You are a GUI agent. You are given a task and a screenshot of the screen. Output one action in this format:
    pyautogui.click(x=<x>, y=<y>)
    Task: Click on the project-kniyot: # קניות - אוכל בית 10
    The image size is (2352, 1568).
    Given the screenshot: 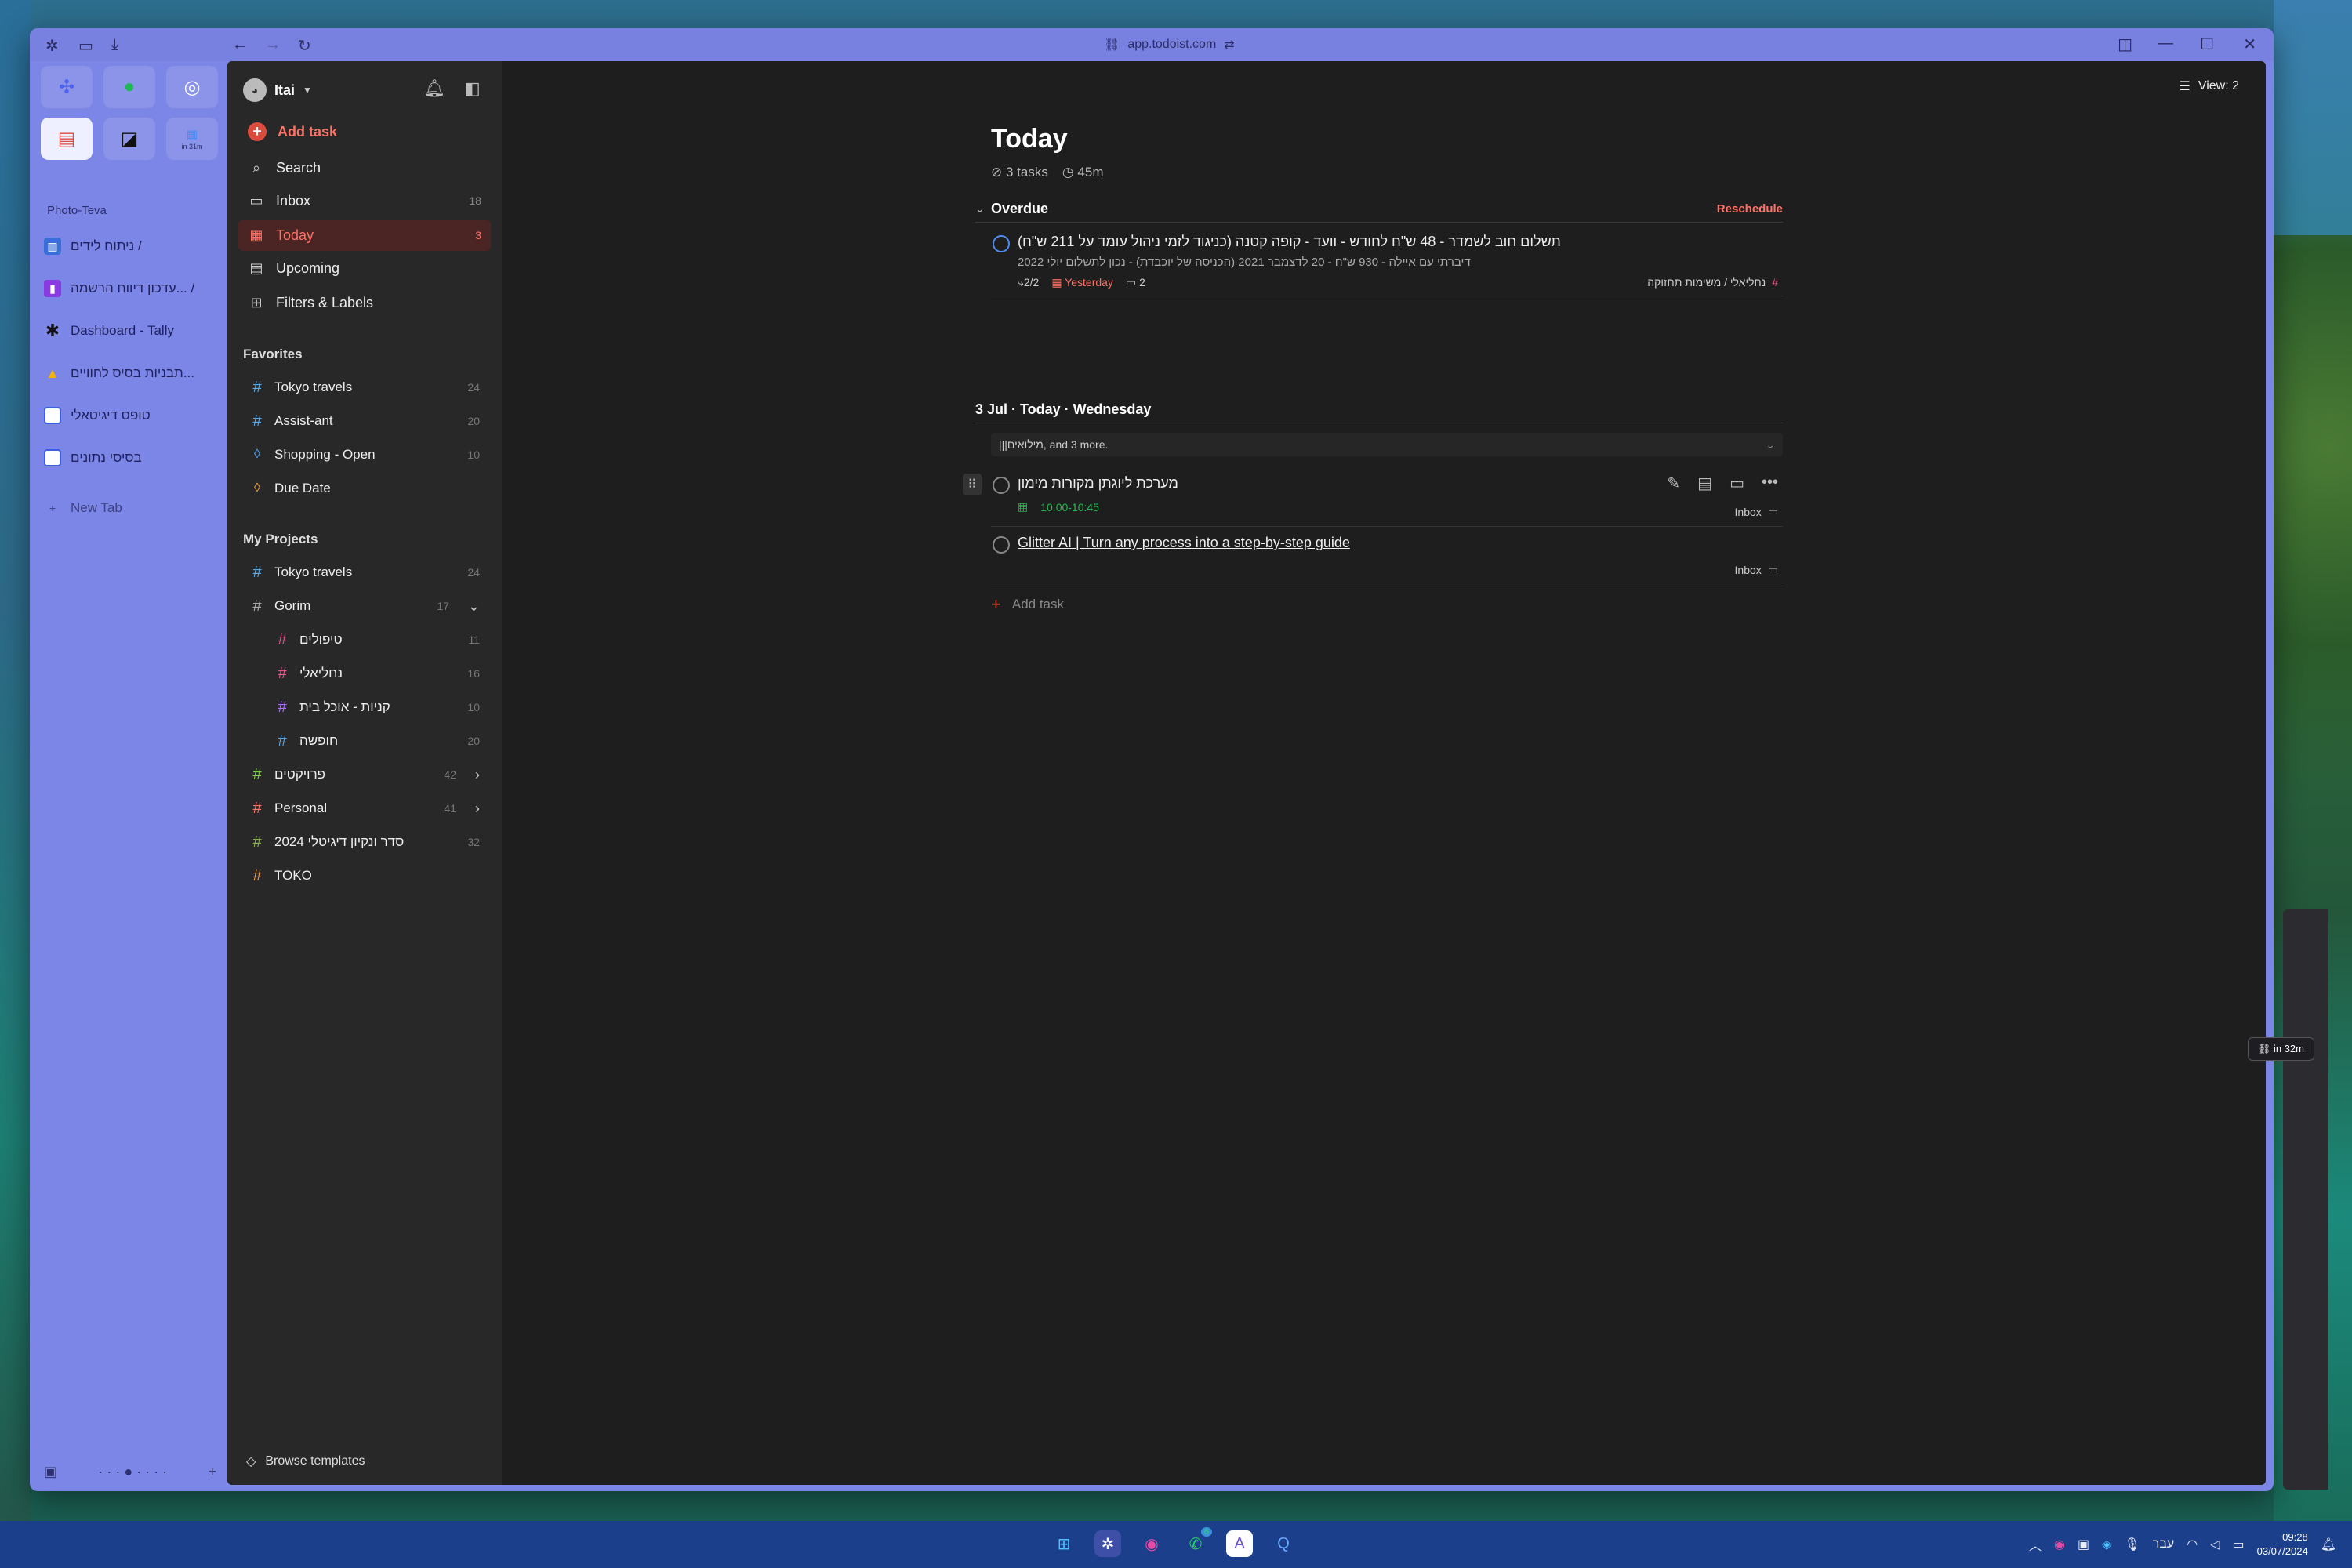 What is the action you would take?
    pyautogui.click(x=377, y=707)
    